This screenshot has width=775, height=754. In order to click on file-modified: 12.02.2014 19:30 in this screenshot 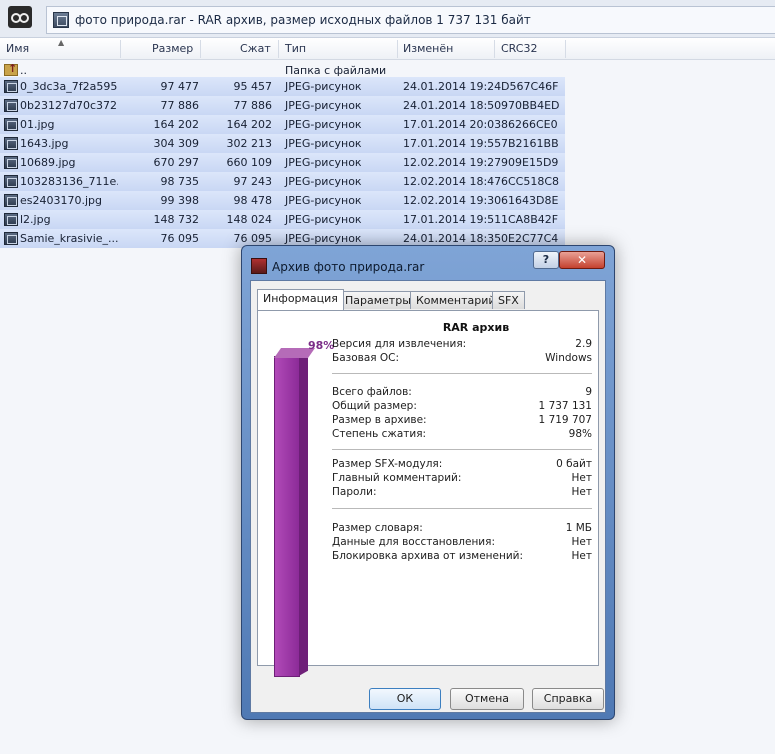, I will do `click(452, 200)`.